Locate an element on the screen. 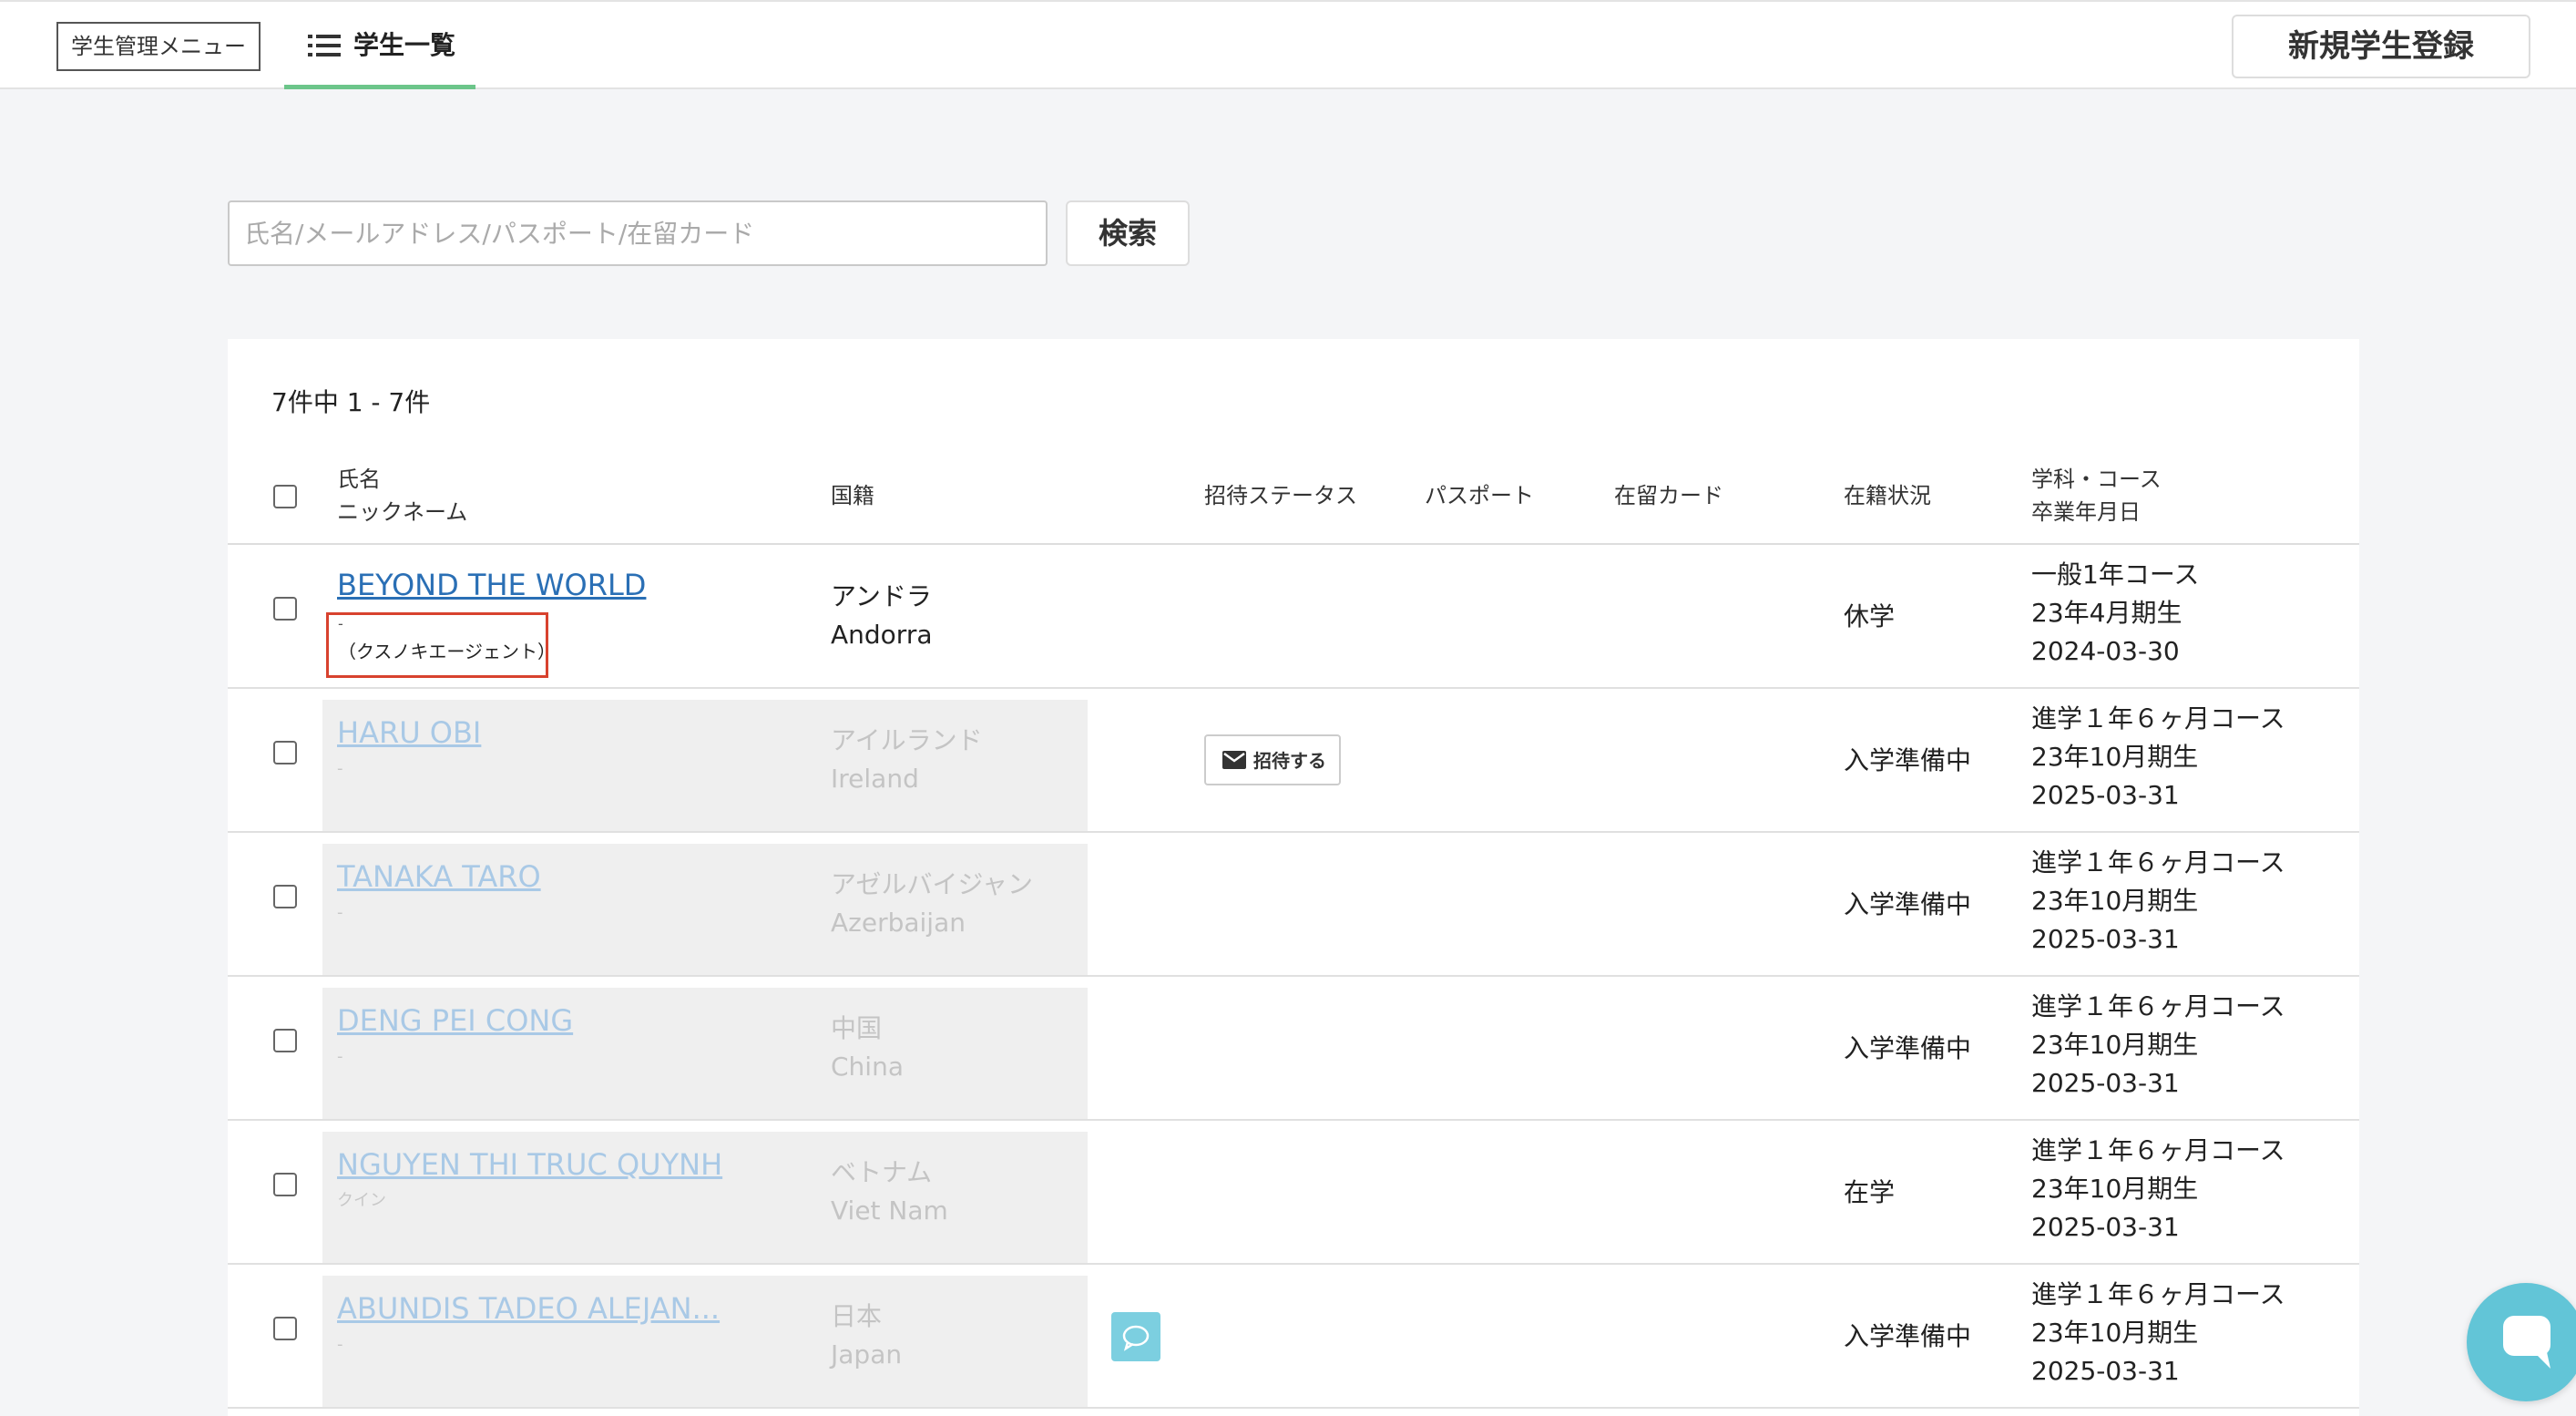 The width and height of the screenshot is (2576, 1416). list-icon is located at coordinates (324, 45).